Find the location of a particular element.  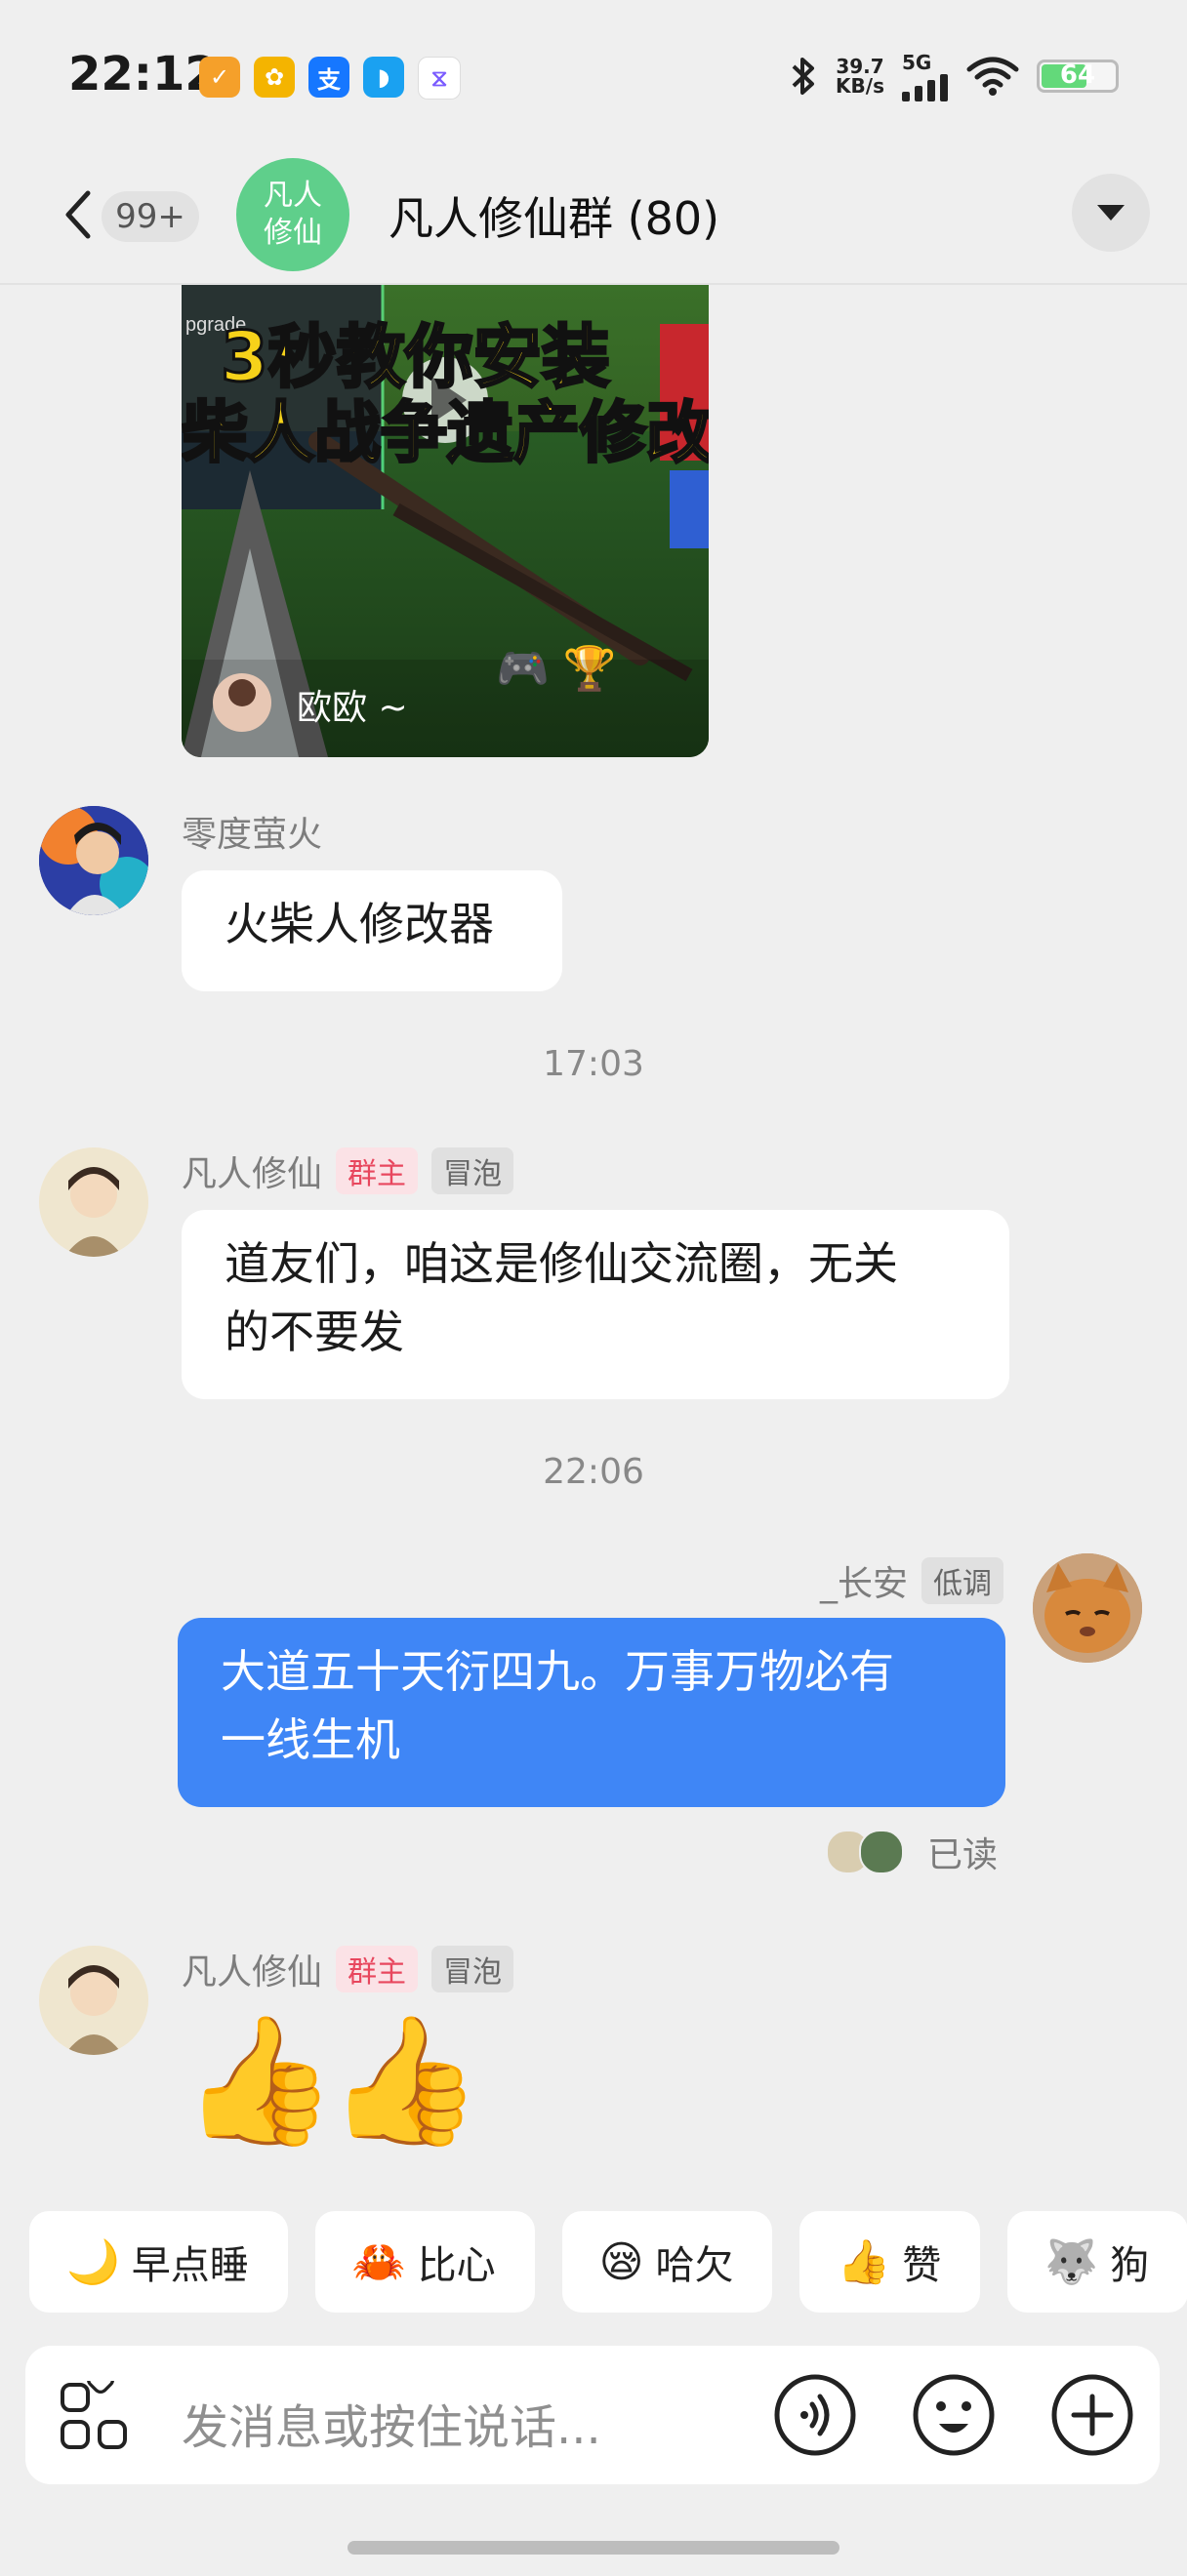

hourglass-icon: ⧖ is located at coordinates (439, 78).